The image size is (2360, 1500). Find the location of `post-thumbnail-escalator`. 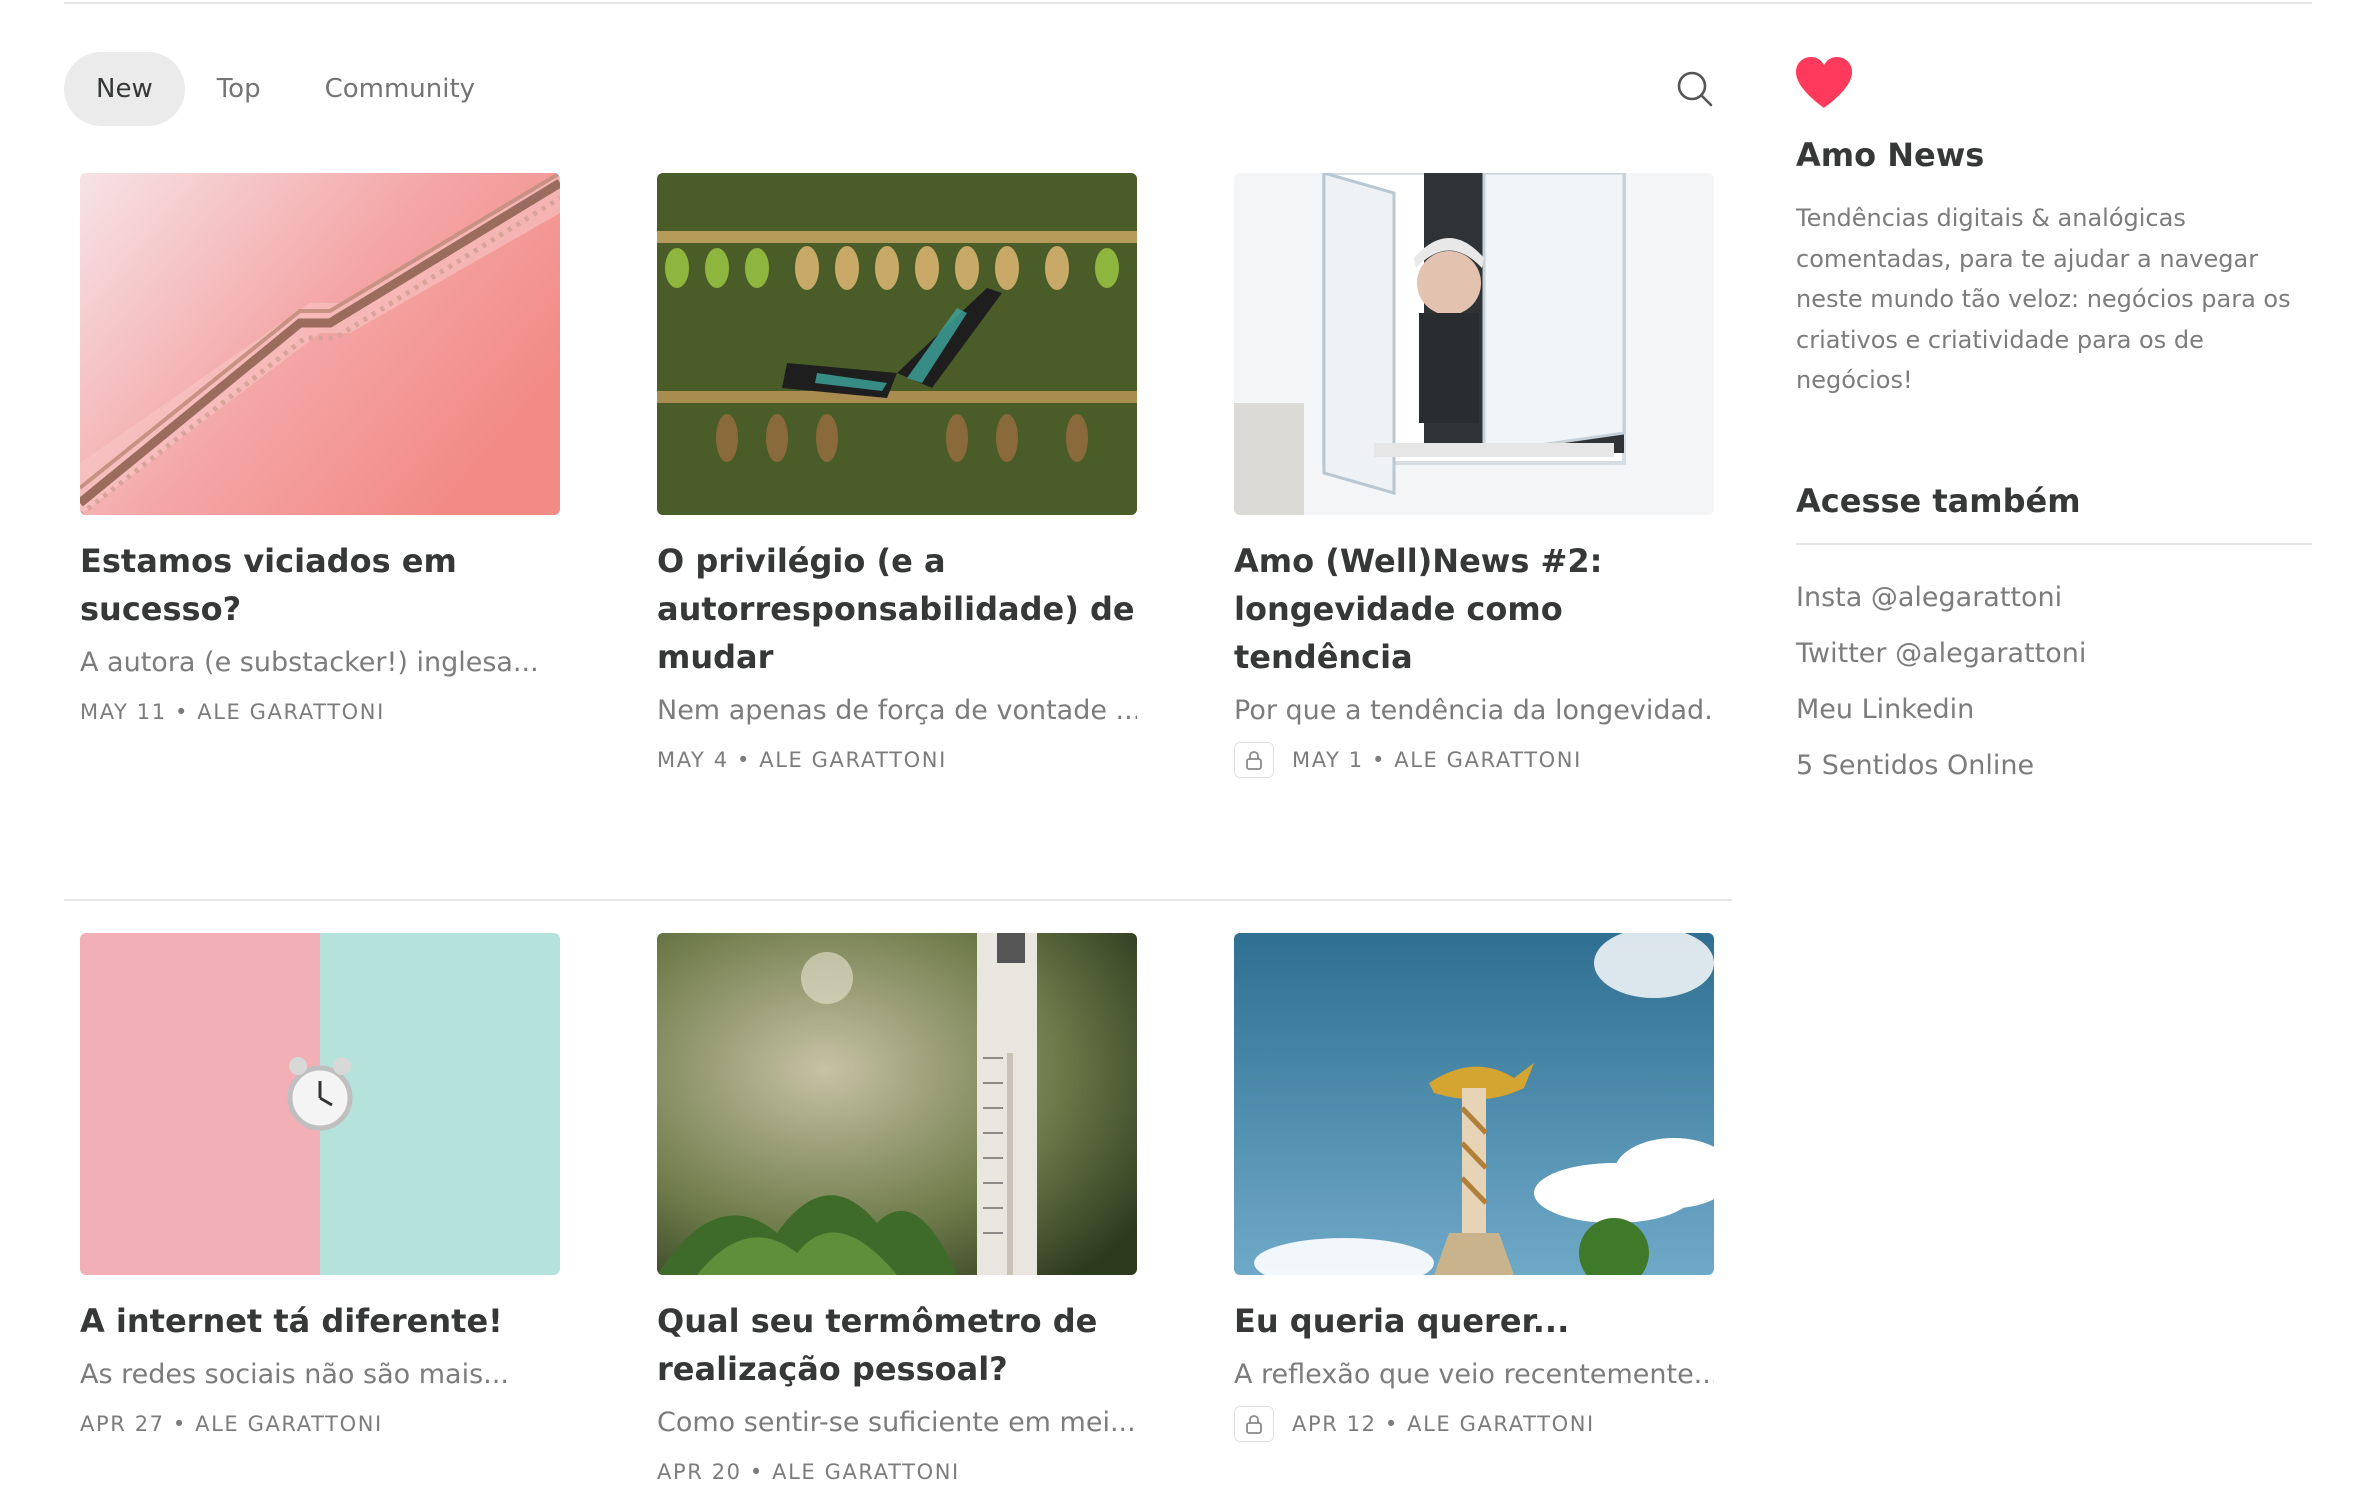

post-thumbnail-escalator is located at coordinates (320, 344).